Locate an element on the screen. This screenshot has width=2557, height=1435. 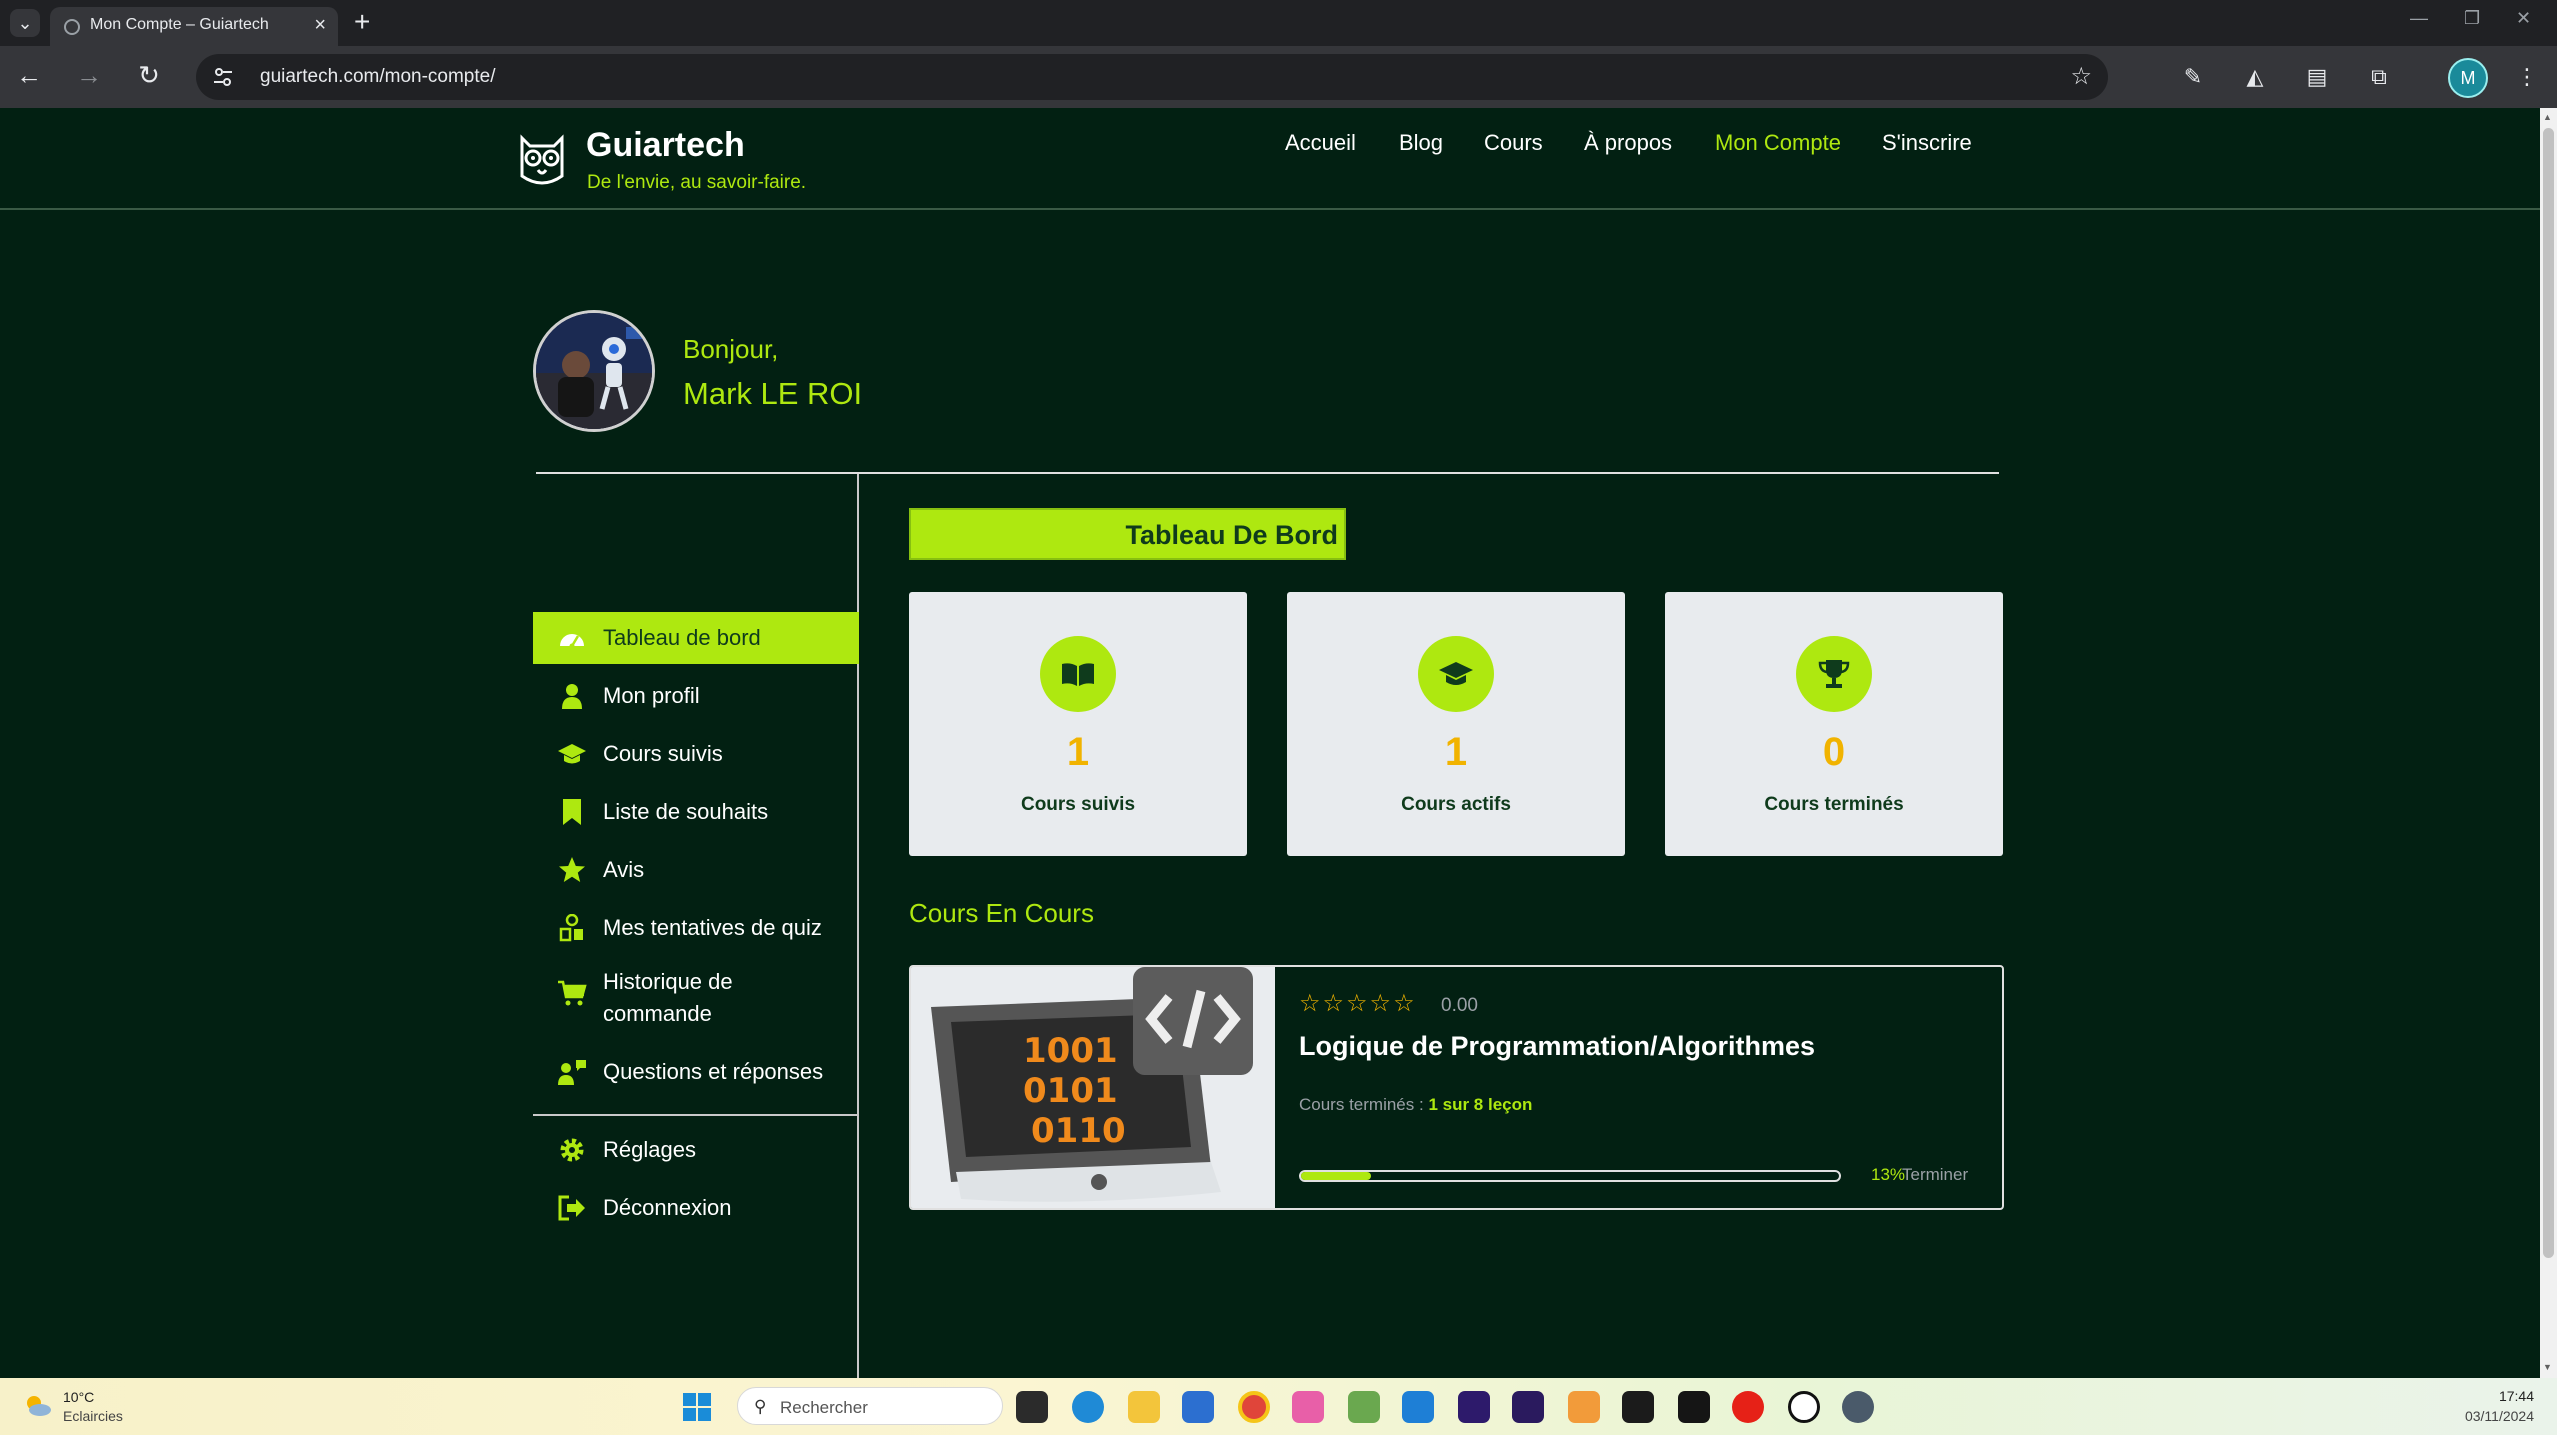
site-info-icon is located at coordinates (223, 77).